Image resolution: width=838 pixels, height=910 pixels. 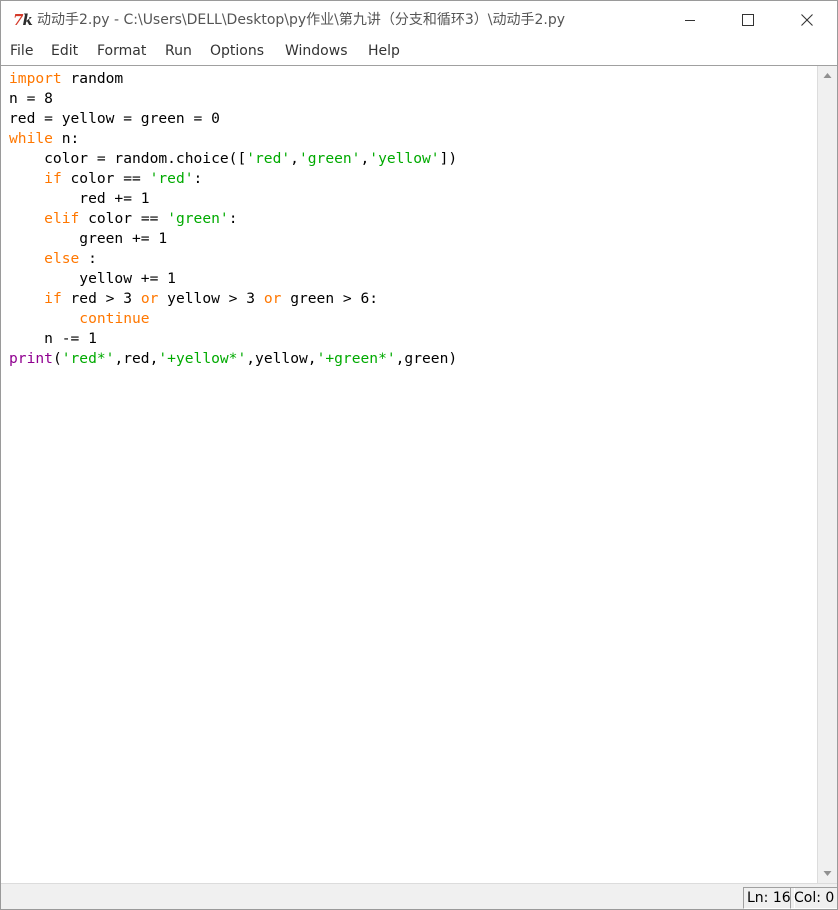 I want to click on keyword-token: elif, so click(x=62, y=218).